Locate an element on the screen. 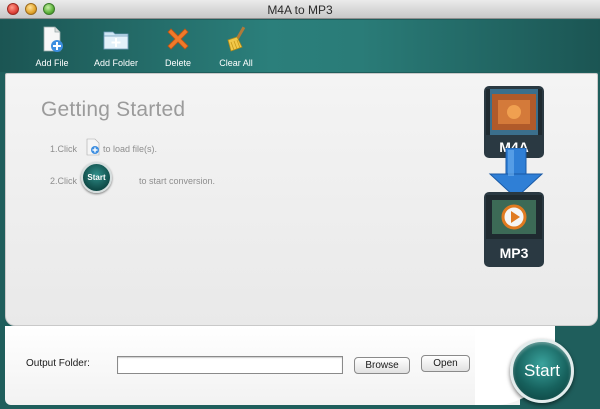 Image resolution: width=600 pixels, height=409 pixels. toolbar: Add File Add Folder Delete Clear All is located at coordinates (300, 46).